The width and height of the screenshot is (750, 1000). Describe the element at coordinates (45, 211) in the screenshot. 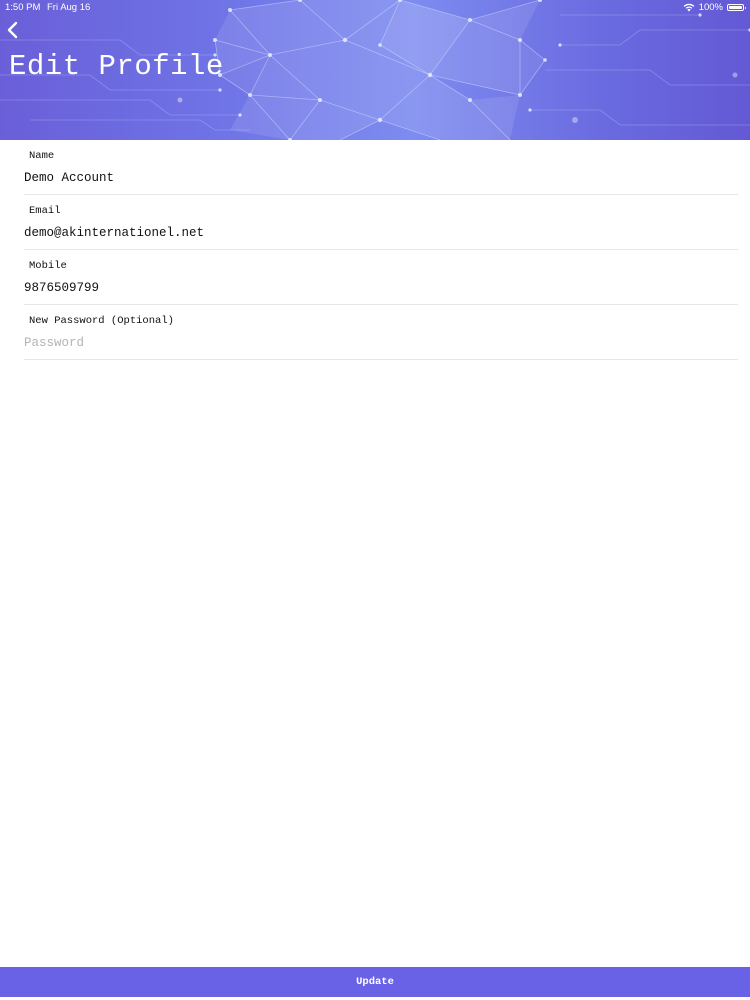

I see `email-label: Email` at that location.